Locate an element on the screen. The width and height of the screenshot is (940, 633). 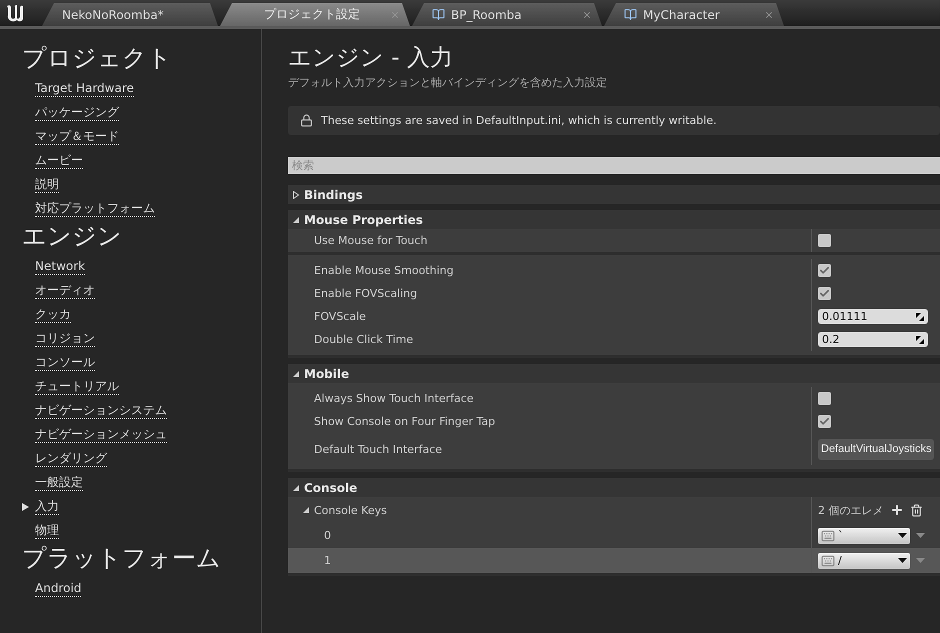
section-header: Mobile is located at coordinates (614, 373).